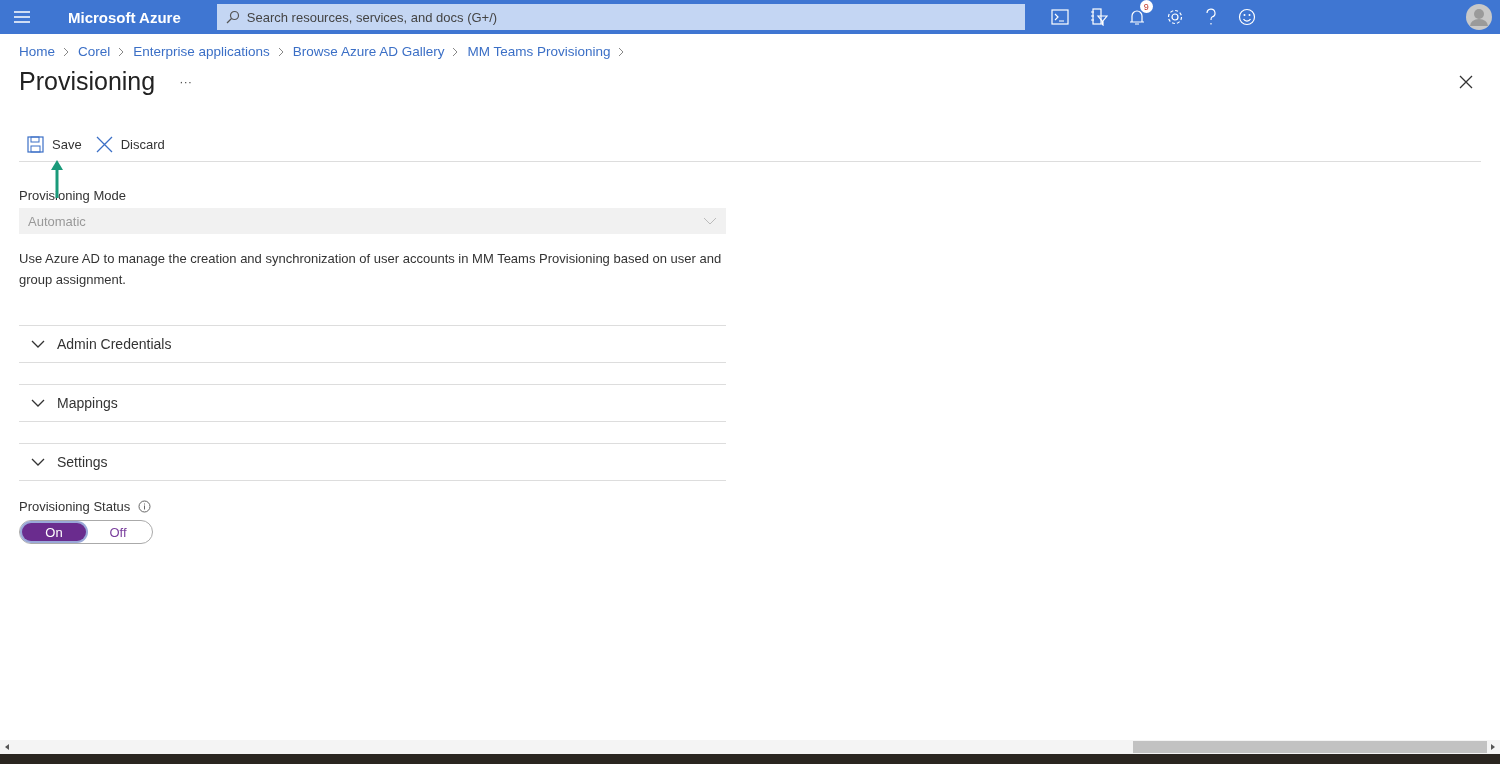 This screenshot has height=764, width=1500. Describe the element at coordinates (372, 403) in the screenshot. I see `section-header: Mappings` at that location.